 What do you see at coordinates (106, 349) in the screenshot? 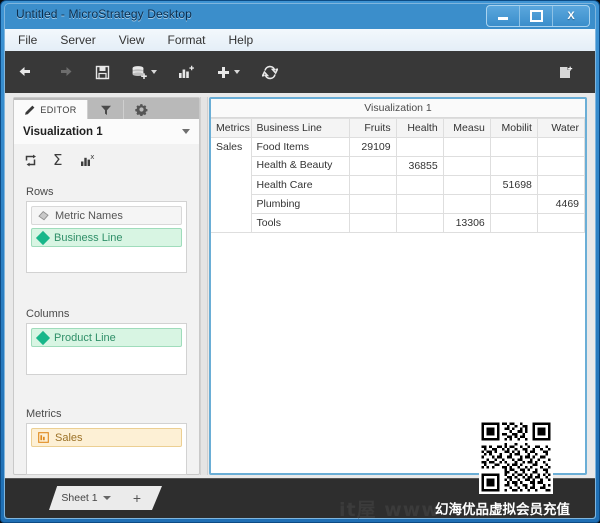
I see `shelf-columns-dropzone: Product Line` at bounding box center [106, 349].